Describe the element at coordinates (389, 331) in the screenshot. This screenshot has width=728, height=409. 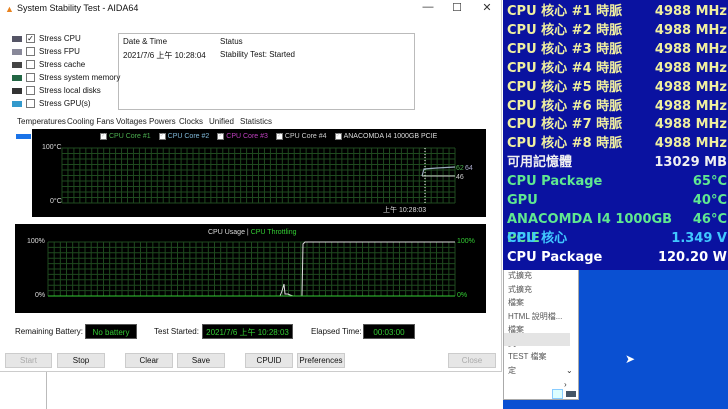
I see `elapsed-value: 00:03:00` at that location.